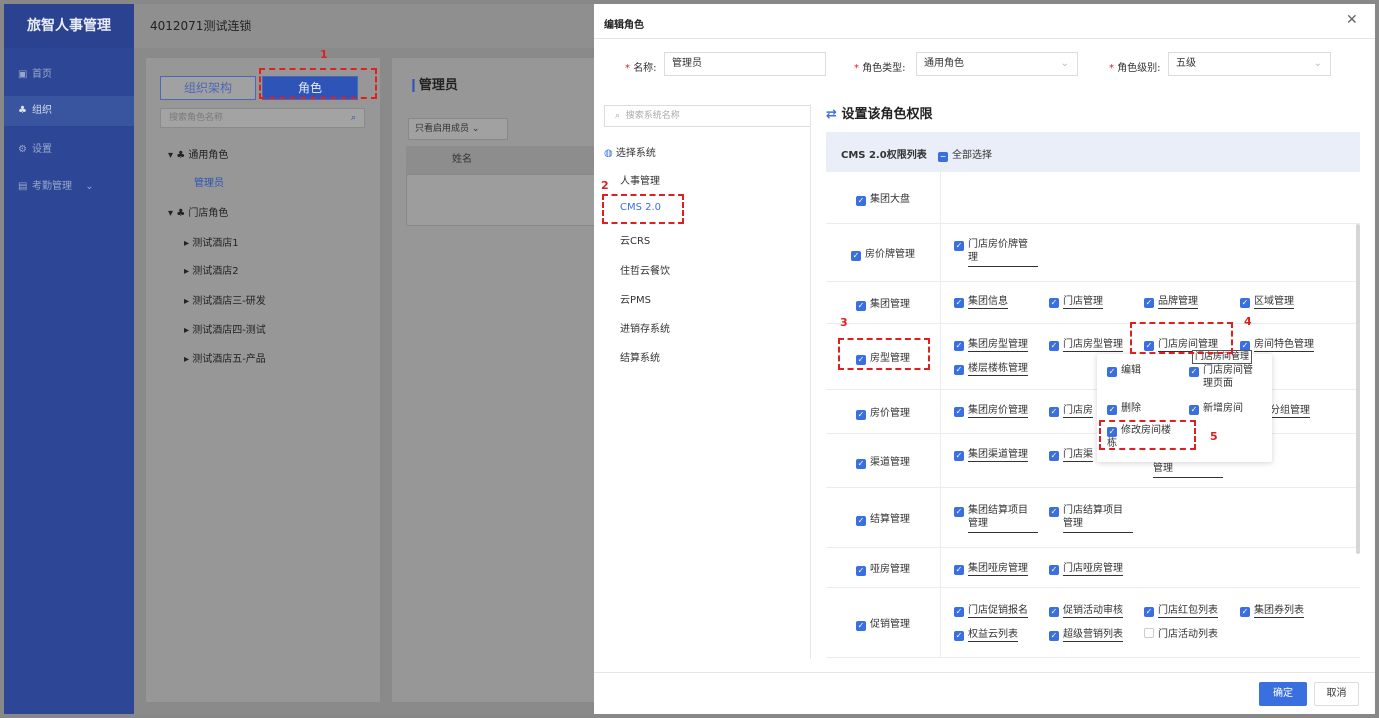  Describe the element at coordinates (52, 186) in the screenshot. I see `nav-label: 考勤管理` at that location.